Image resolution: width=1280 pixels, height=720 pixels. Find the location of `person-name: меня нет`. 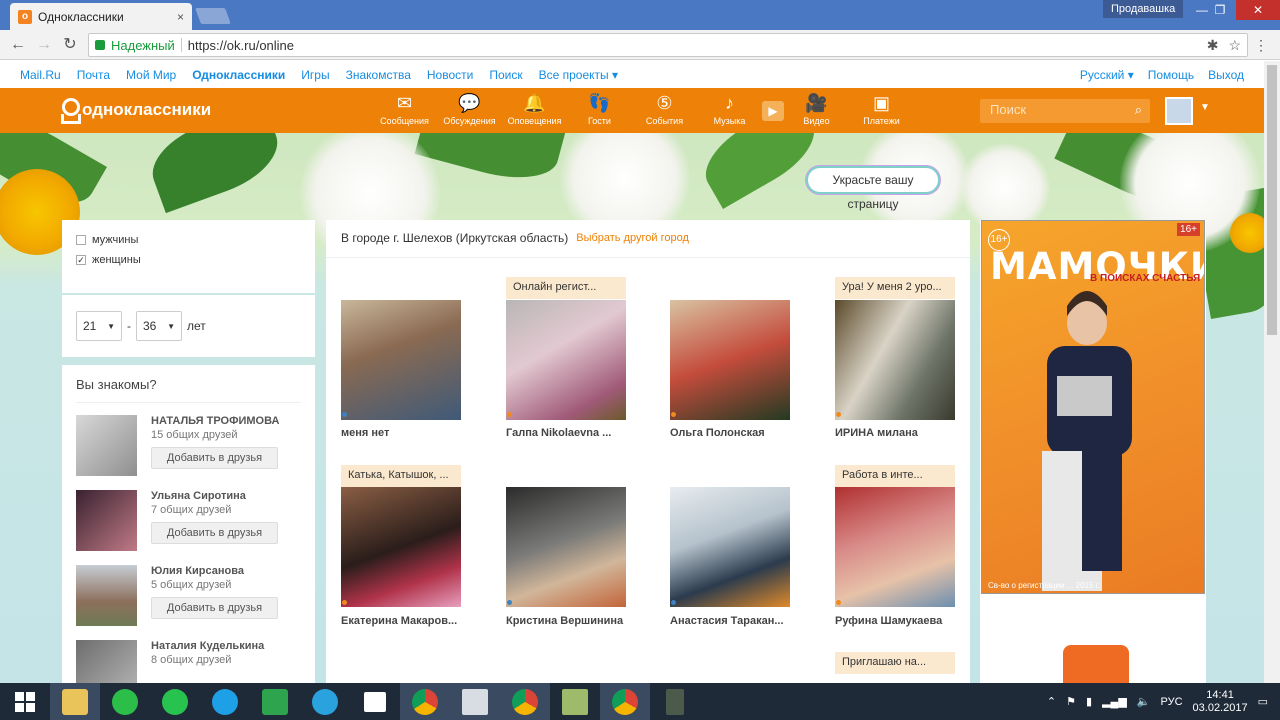

person-name: меня нет is located at coordinates (406, 433).